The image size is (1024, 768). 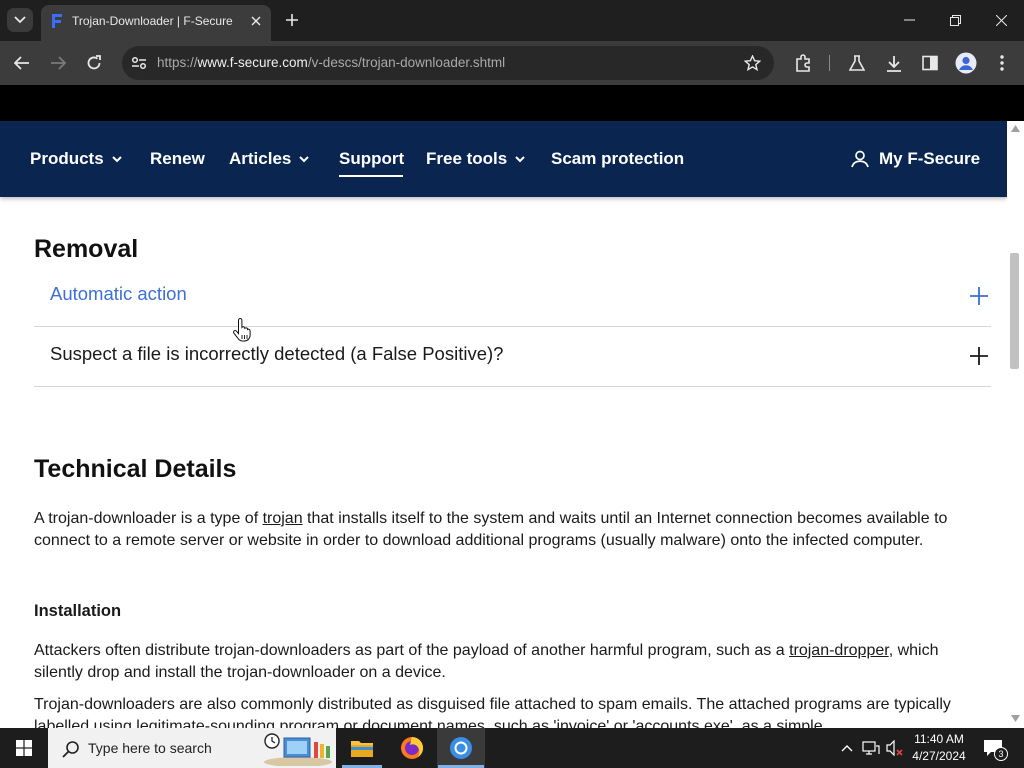 I want to click on nav-scam-protection-label: Scam protection, so click(x=618, y=158).